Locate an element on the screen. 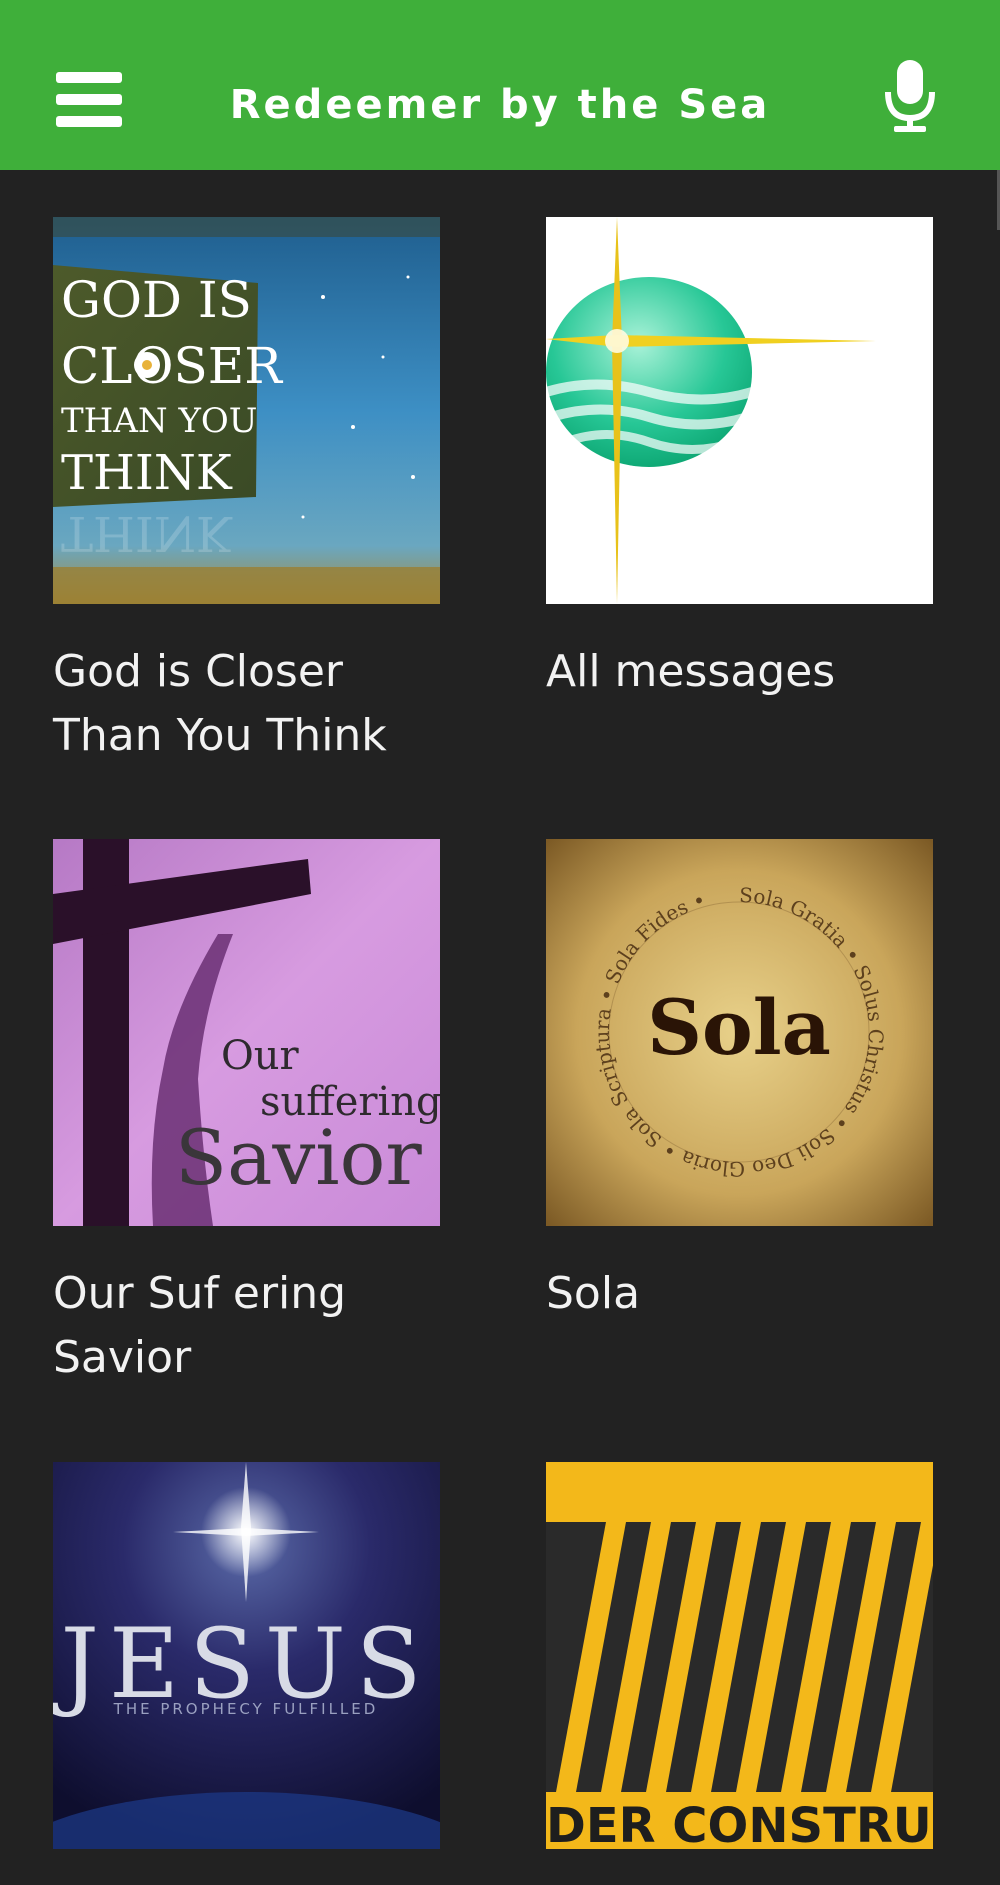 Image resolution: width=1000 pixels, height=1885 pixels. art-text-line: DER CONSTRUCTI is located at coordinates (739, 1823).